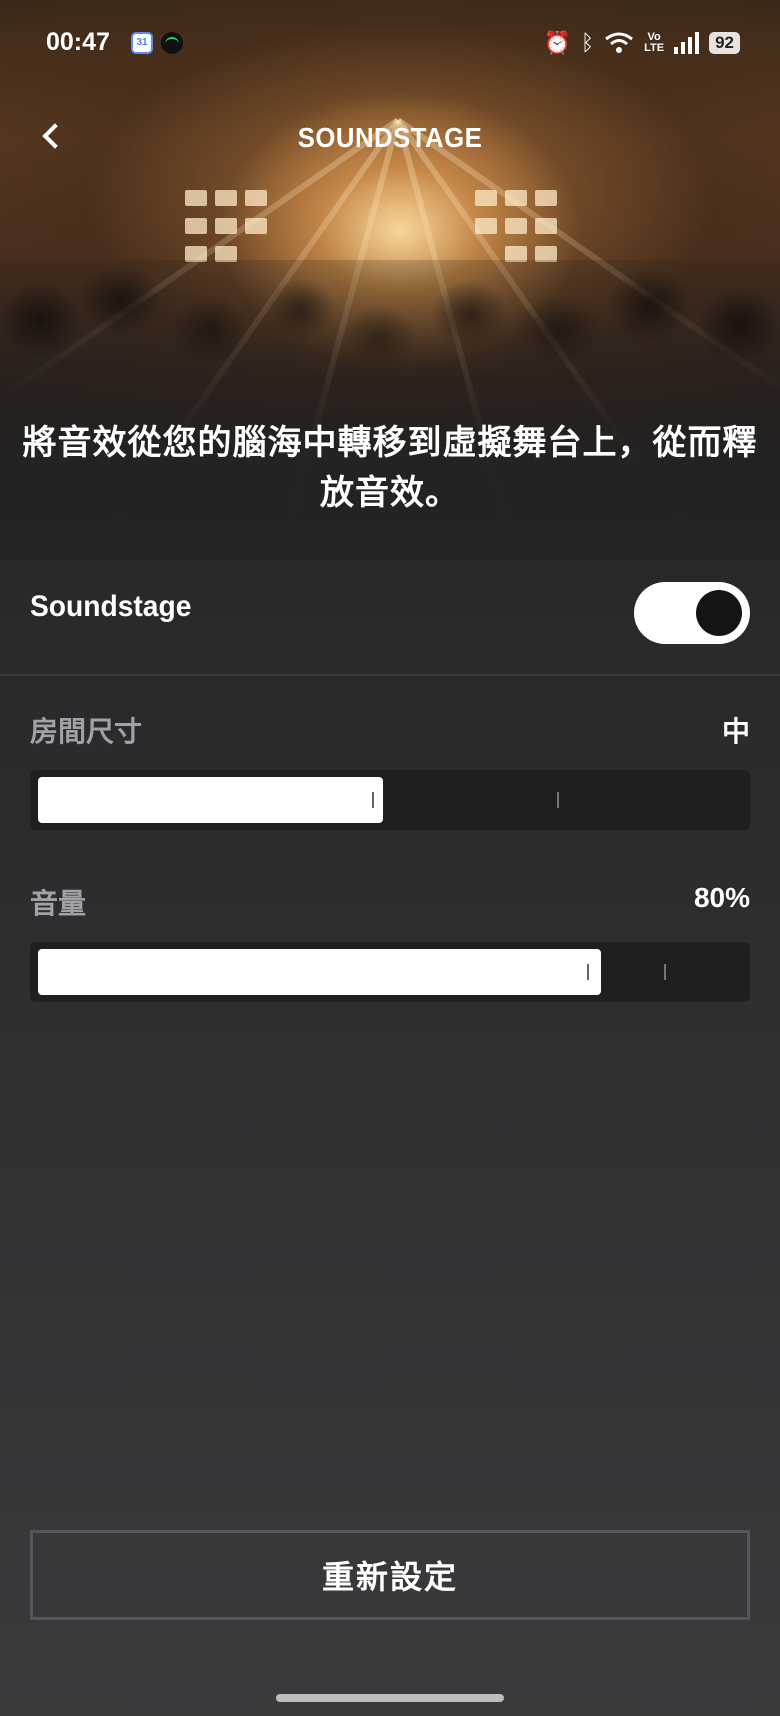 This screenshot has height=1716, width=780. I want to click on page-title: SOUNDSTAGE, so click(390, 137).